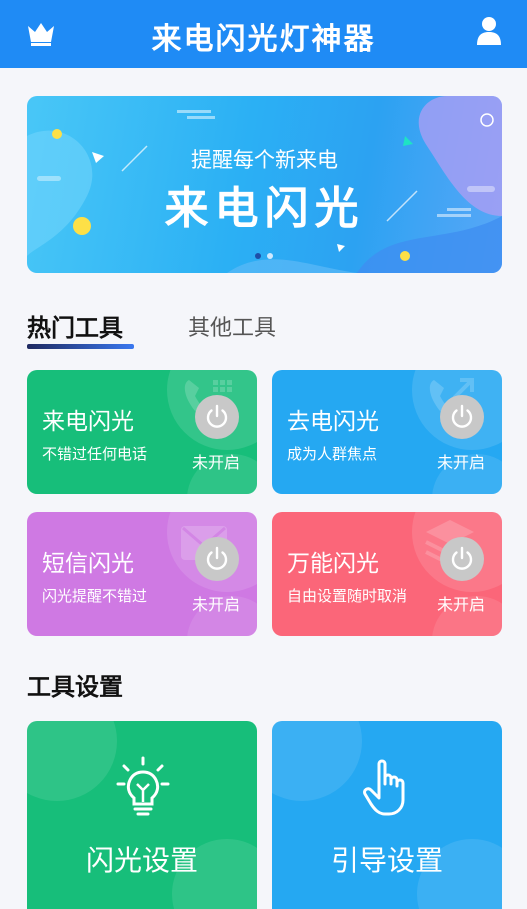 The image size is (527, 909). What do you see at coordinates (75, 325) in the screenshot?
I see `tab-hot-tools: 热门工具` at bounding box center [75, 325].